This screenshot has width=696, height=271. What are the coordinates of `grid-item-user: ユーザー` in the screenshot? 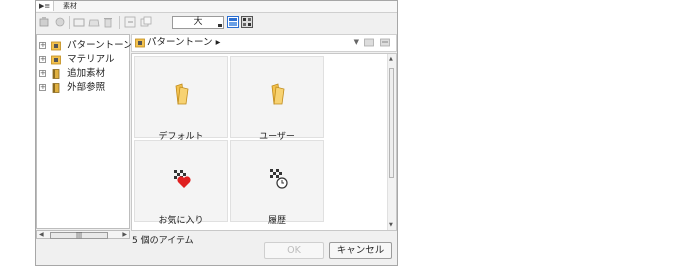 It's located at (277, 99).